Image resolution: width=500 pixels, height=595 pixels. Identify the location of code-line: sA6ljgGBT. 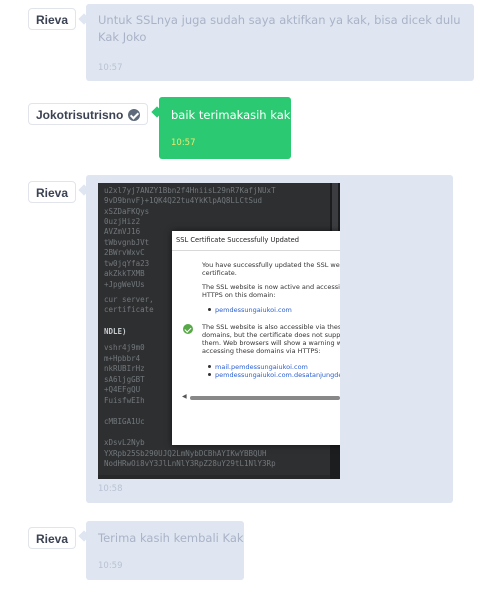
(124, 379).